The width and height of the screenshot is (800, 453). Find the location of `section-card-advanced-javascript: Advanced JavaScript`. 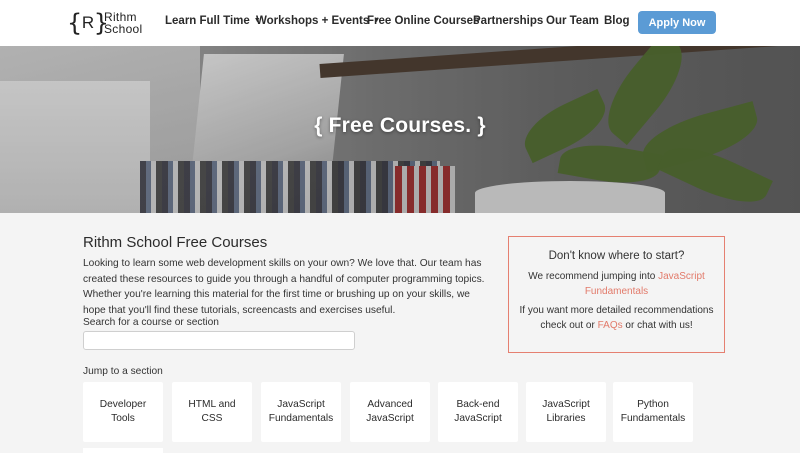

section-card-advanced-javascript: Advanced JavaScript is located at coordinates (390, 412).